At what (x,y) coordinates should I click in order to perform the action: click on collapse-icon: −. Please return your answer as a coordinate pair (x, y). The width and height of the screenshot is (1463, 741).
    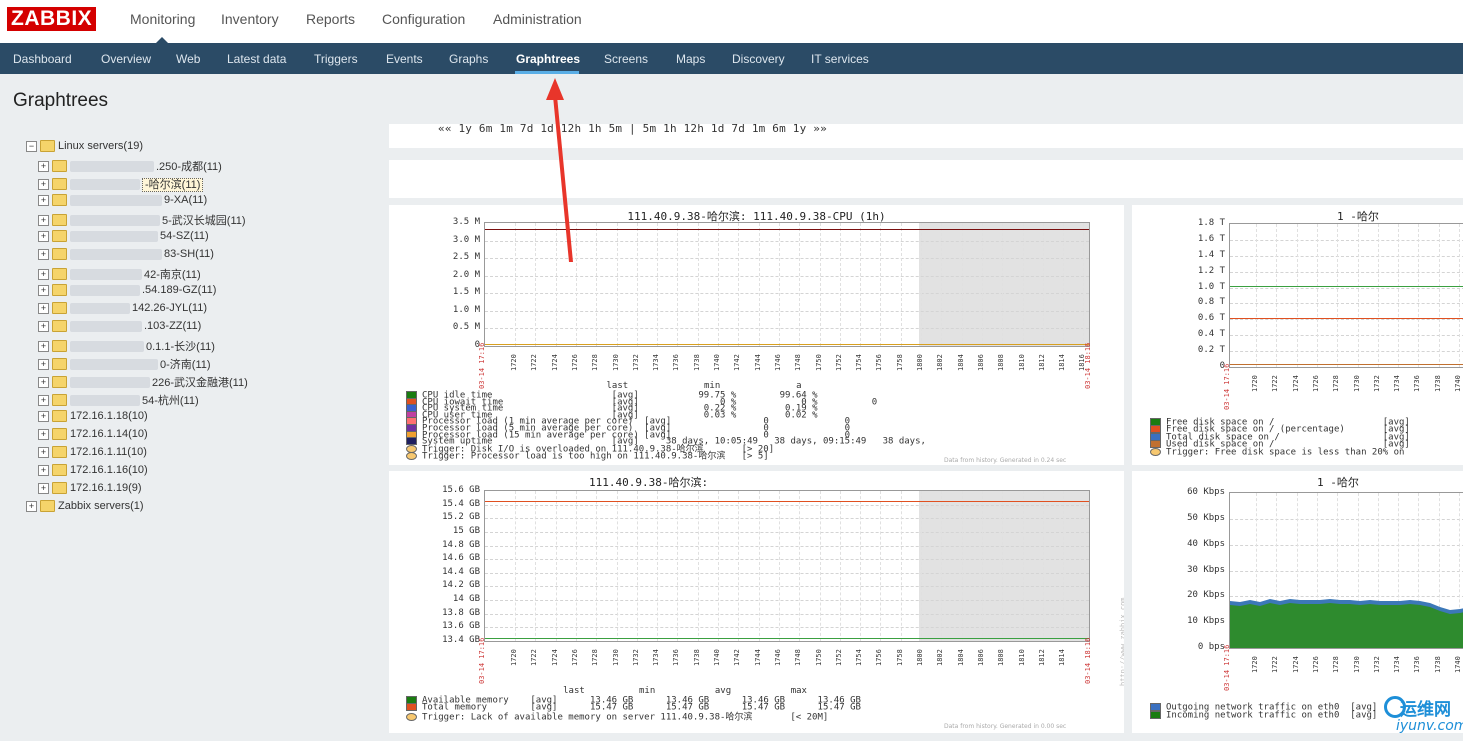
    Looking at the image, I should click on (31, 146).